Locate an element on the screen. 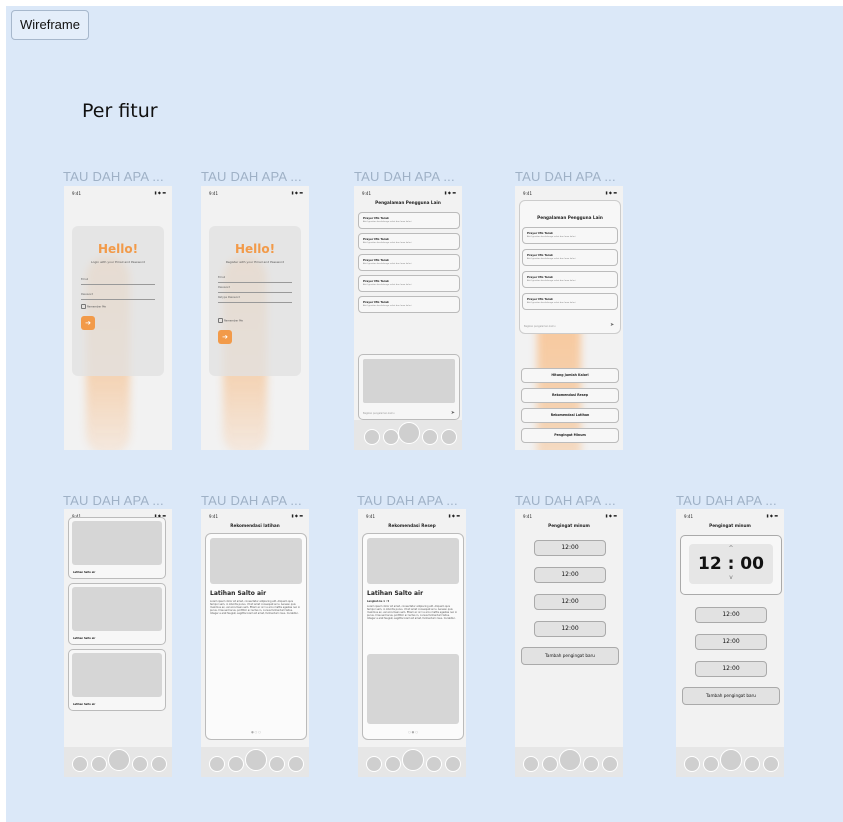 This screenshot has width=843, height=822. compose-box: Bagikan pengalaman kamu ➤ is located at coordinates (409, 387).